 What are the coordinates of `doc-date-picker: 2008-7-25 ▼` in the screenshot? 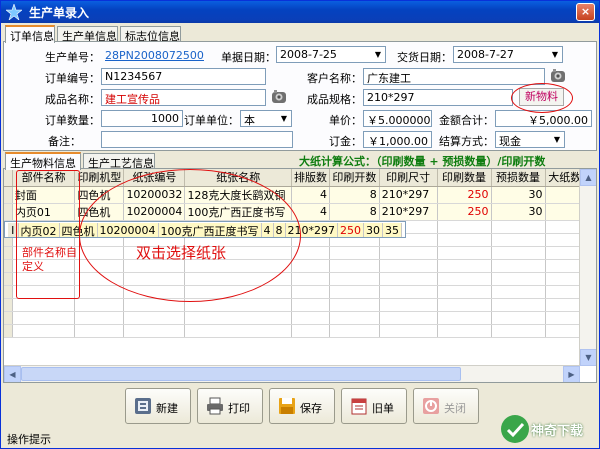 It's located at (331, 54).